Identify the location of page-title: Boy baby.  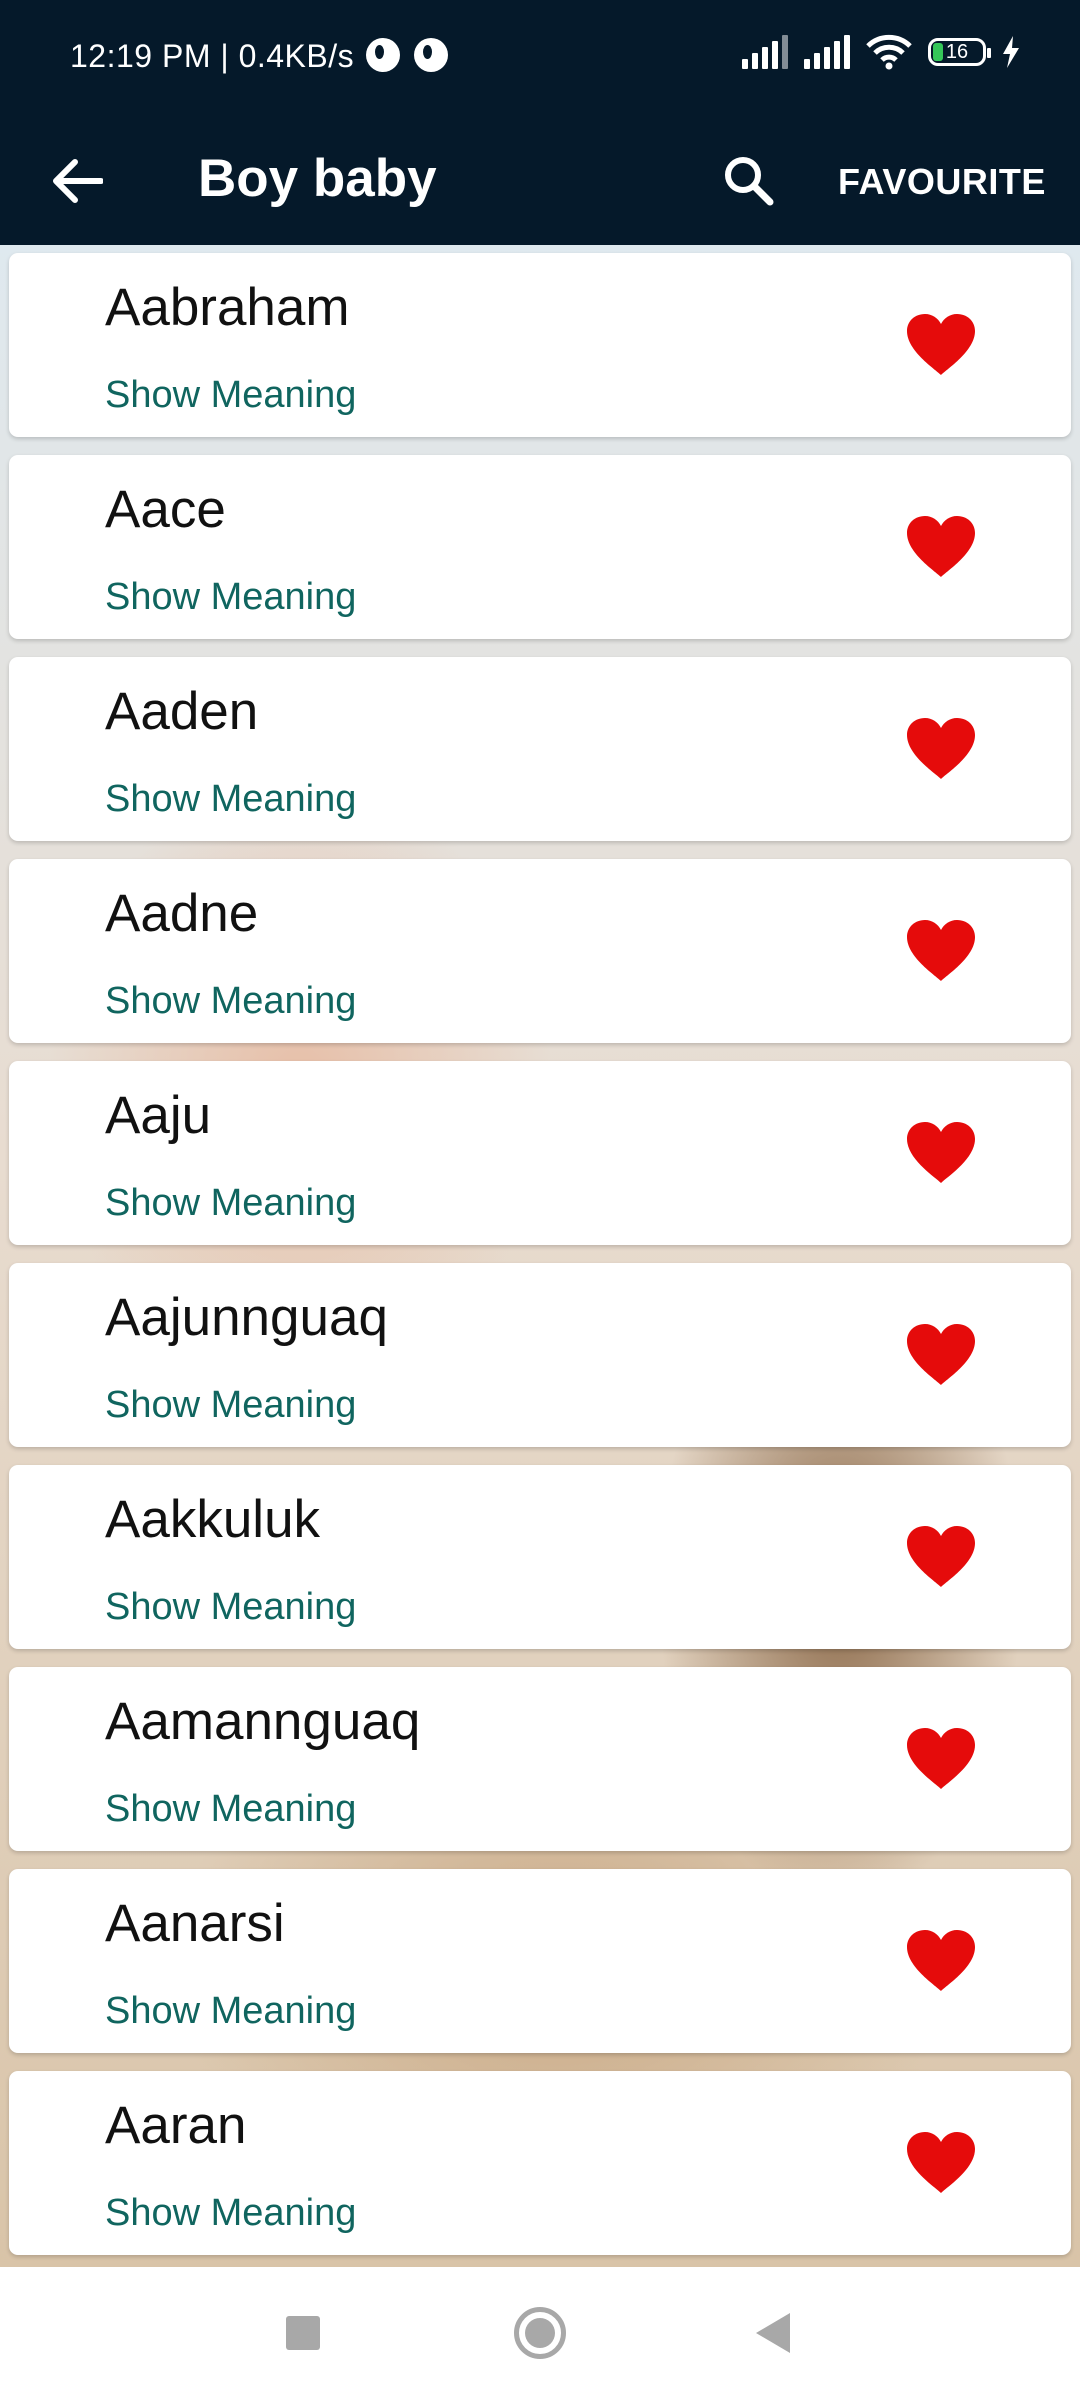
(317, 178).